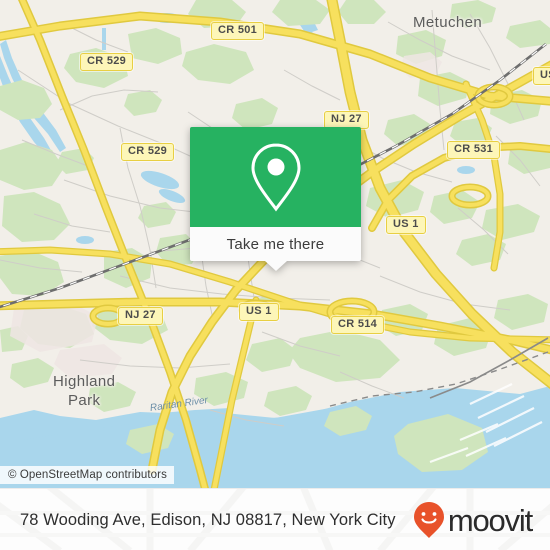  I want to click on take-me-there-button: Take me there, so click(275, 244).